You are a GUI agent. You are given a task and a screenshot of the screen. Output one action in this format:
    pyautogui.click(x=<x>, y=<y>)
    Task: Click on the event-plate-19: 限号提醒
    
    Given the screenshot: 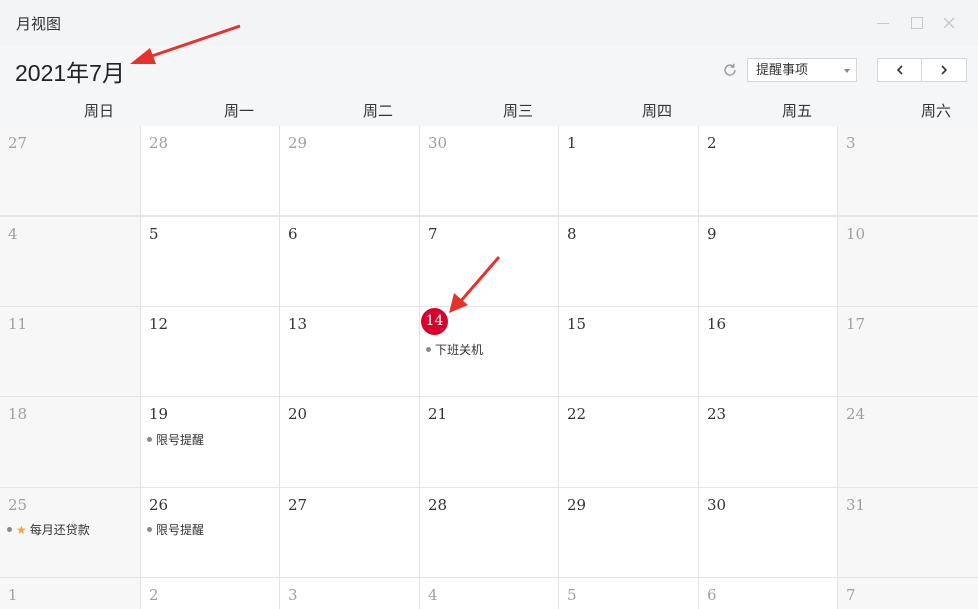 What is the action you would take?
    pyautogui.click(x=175, y=439)
    